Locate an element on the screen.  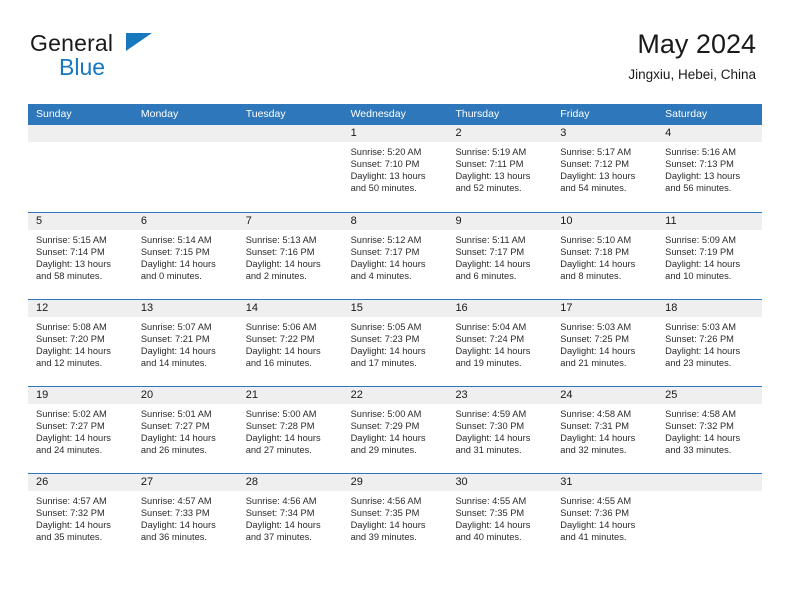
sunrise-text: Sunrise: 5:03 AM is located at coordinates (700, 327).